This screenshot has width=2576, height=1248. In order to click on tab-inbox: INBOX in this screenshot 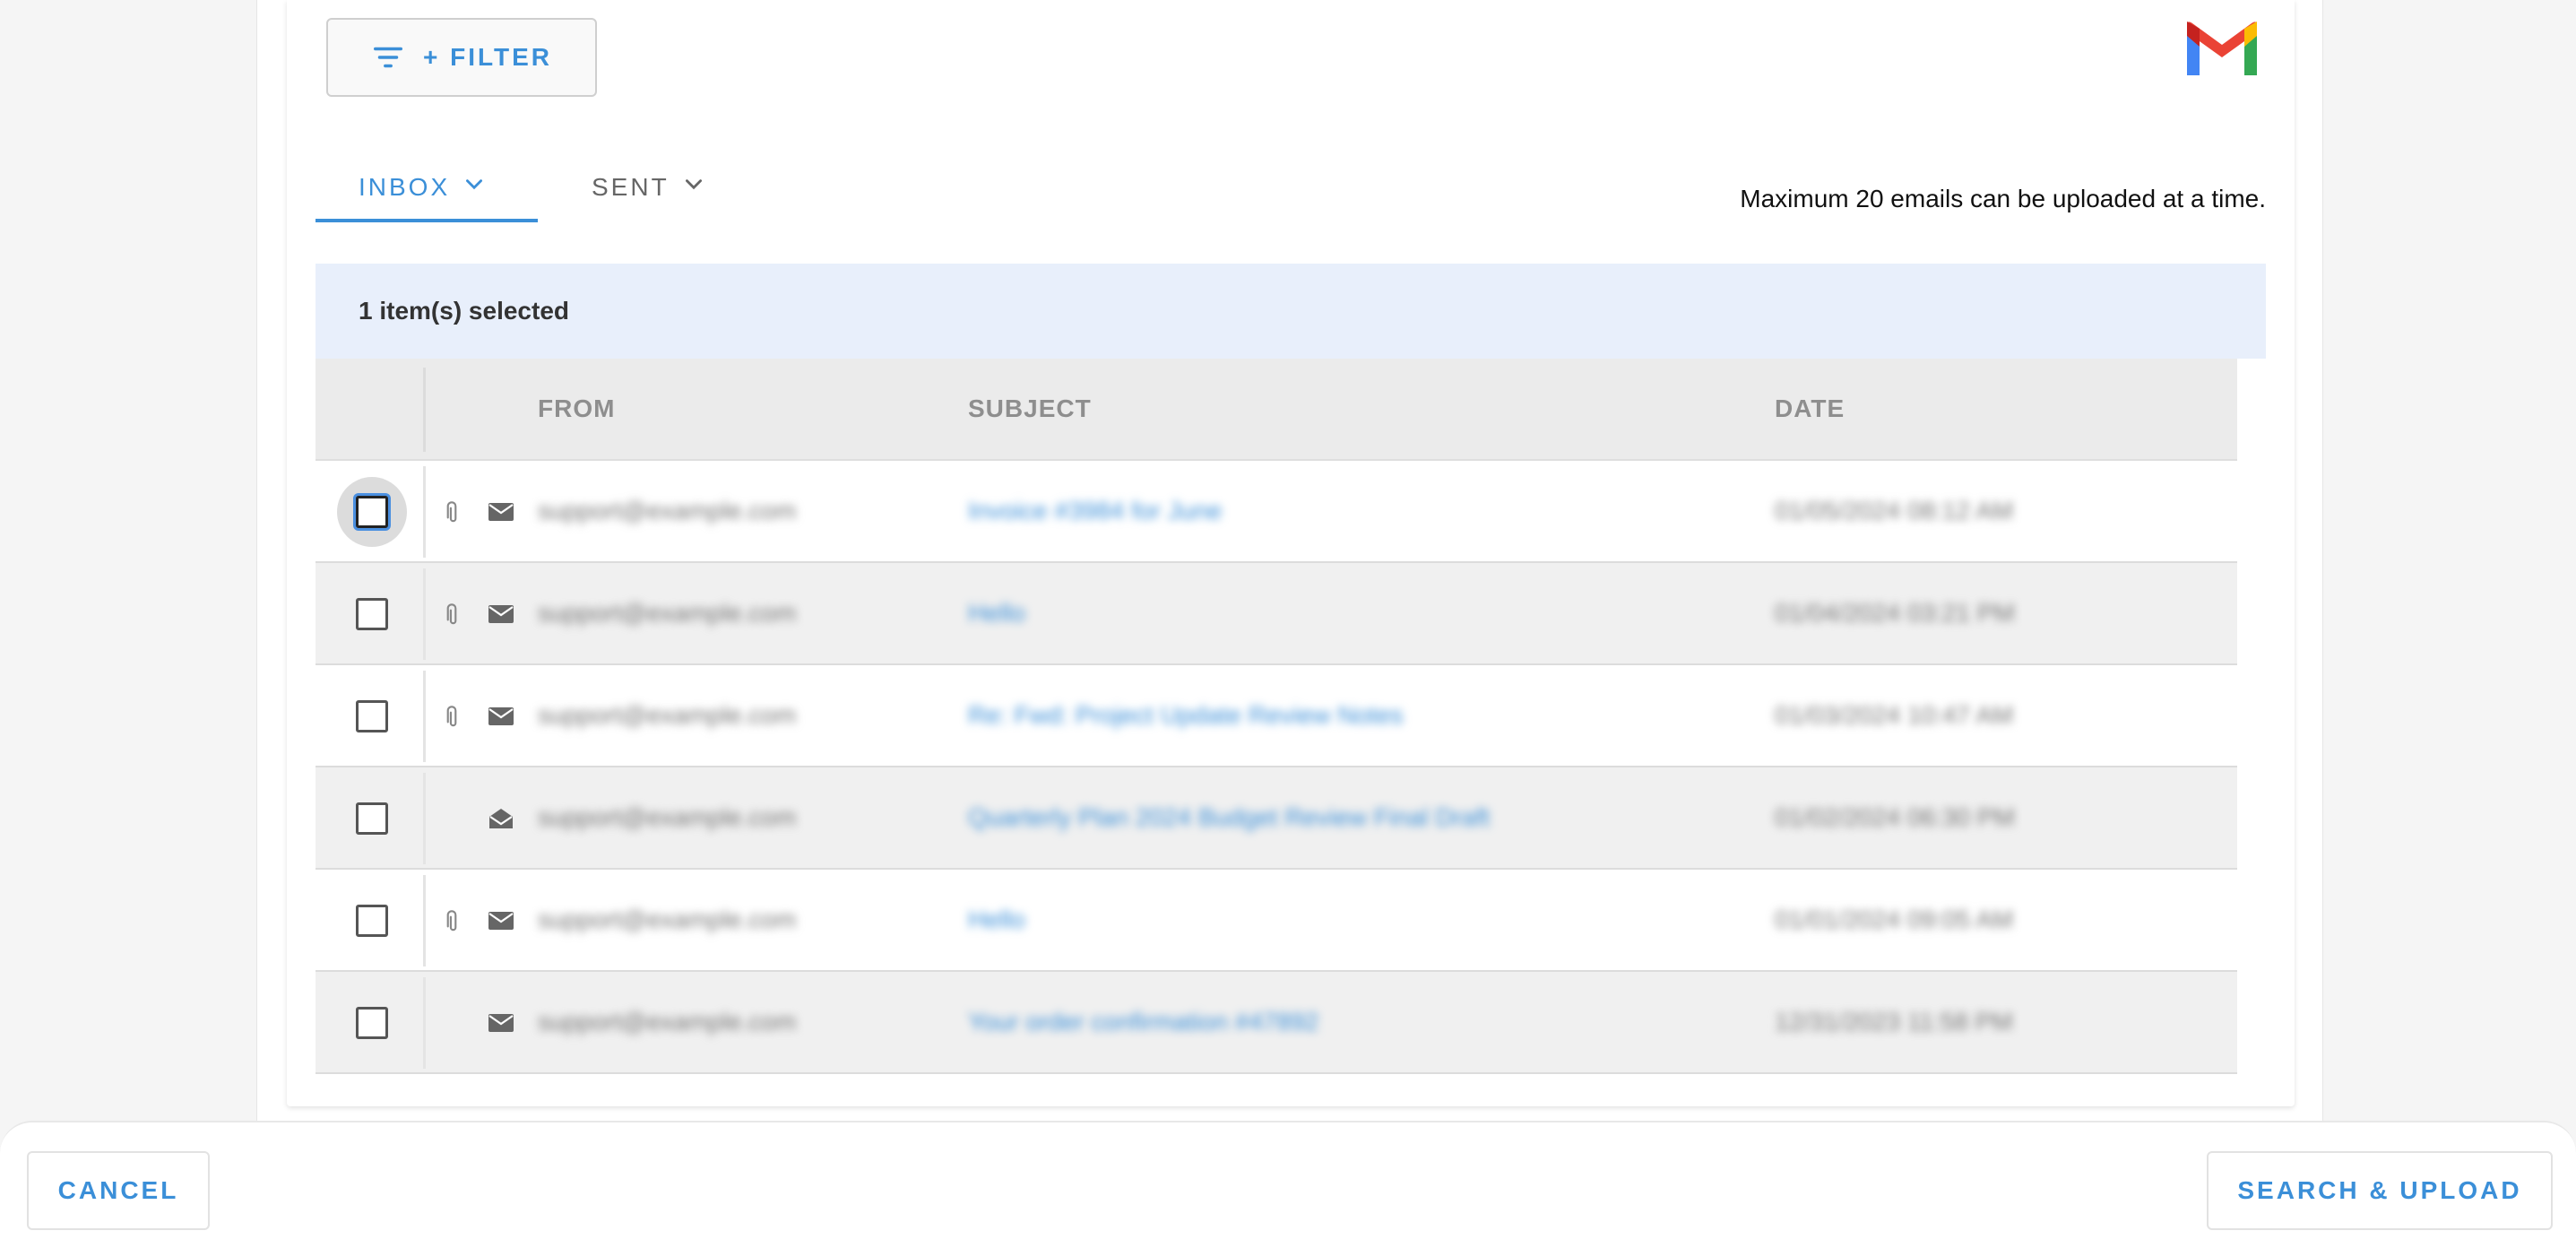, I will do `click(427, 187)`.